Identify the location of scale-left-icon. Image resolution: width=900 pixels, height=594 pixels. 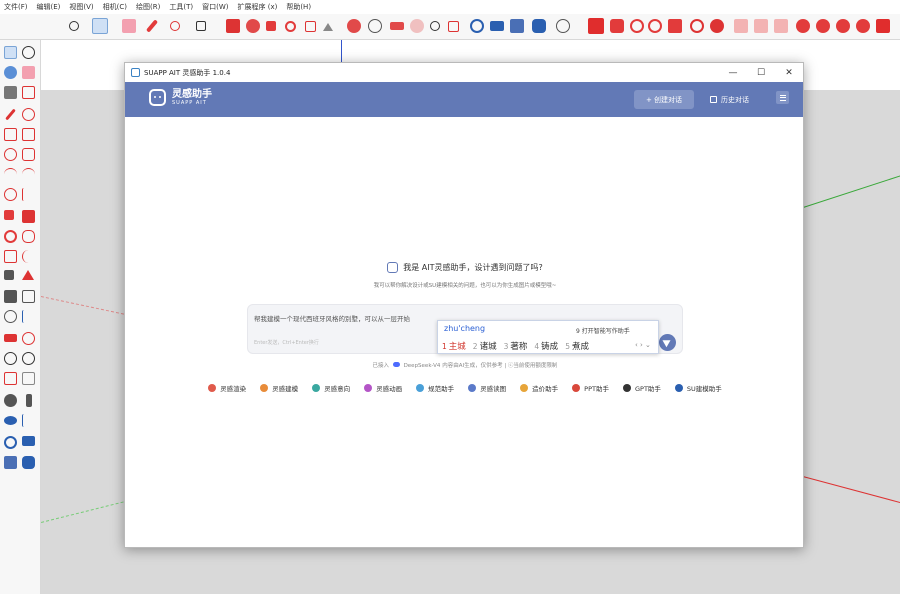
(10, 256).